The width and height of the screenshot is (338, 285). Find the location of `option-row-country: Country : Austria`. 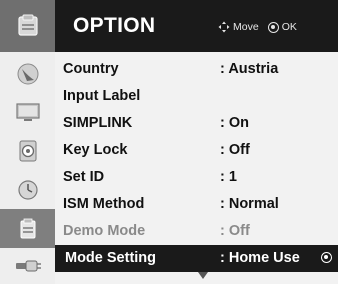

option-row-country: Country : Austria is located at coordinates (196, 69).